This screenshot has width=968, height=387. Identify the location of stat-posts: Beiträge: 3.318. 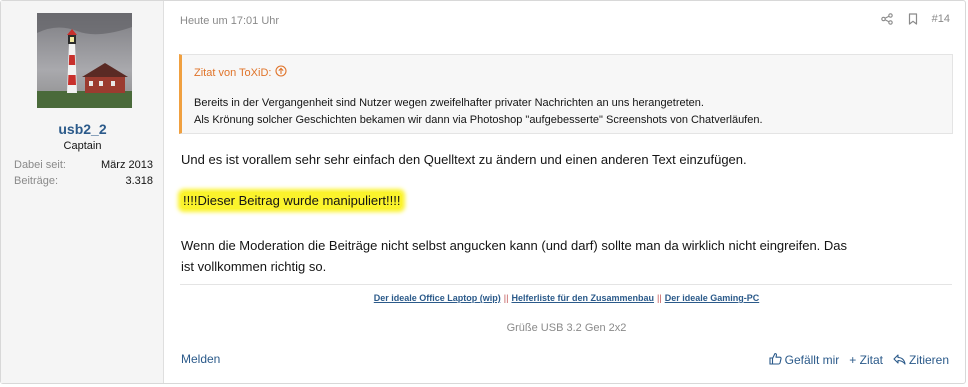
(83, 181).